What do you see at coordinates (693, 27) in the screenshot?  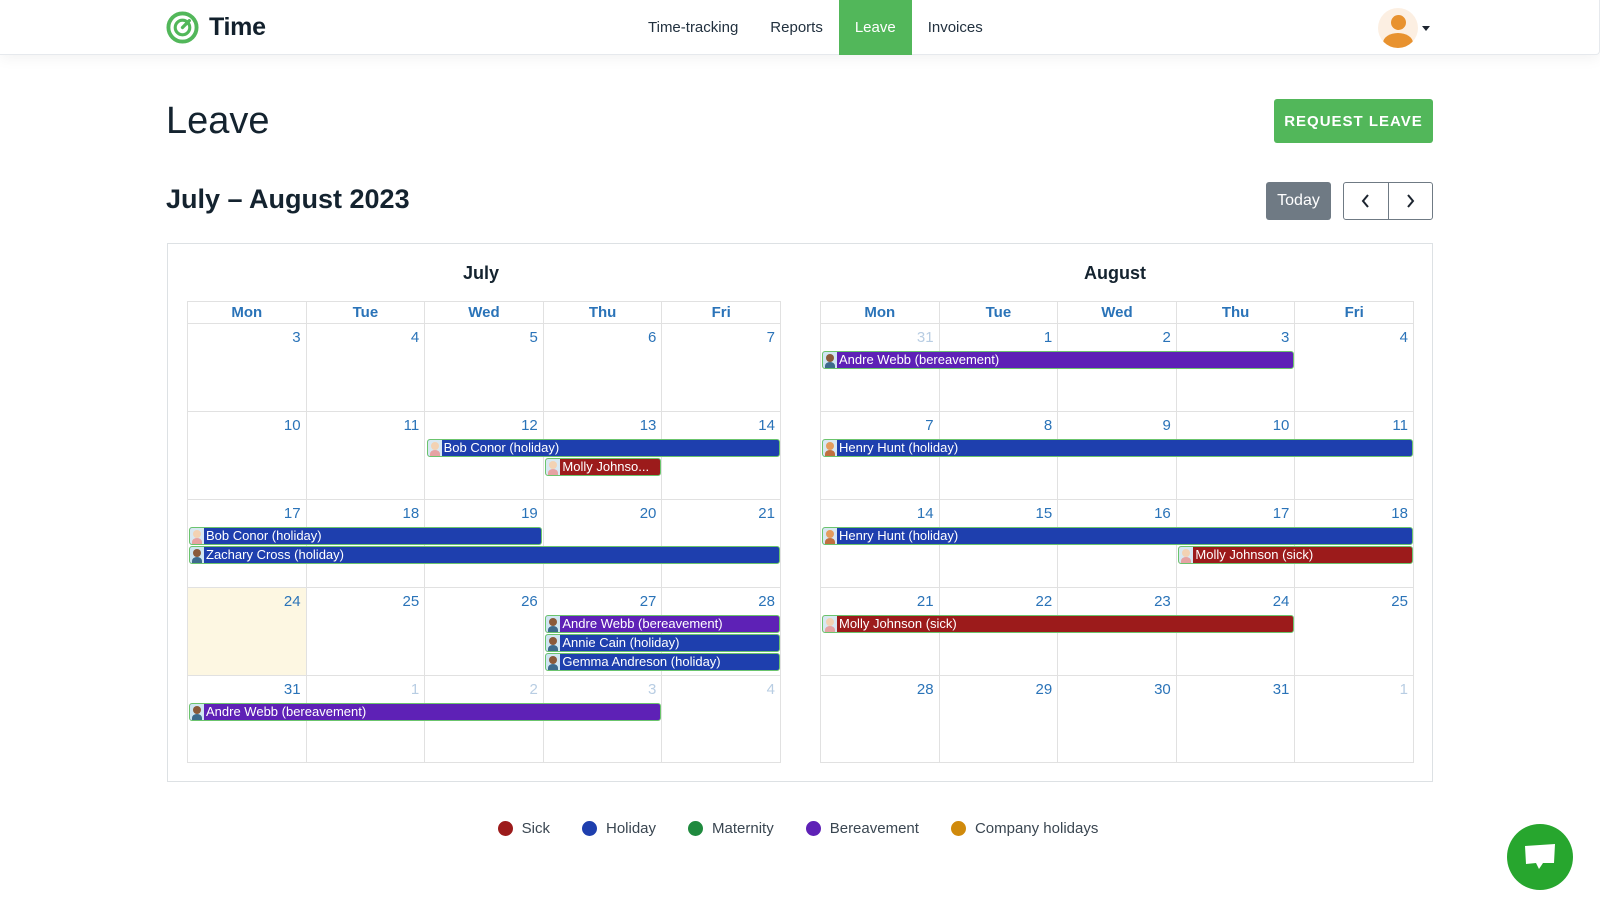 I see `nav-time-tracking: Time-tracking` at bounding box center [693, 27].